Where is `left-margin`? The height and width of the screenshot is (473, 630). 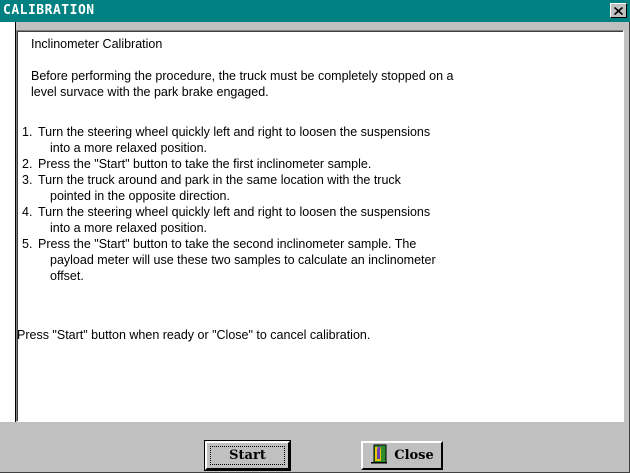
left-margin is located at coordinates (8, 222).